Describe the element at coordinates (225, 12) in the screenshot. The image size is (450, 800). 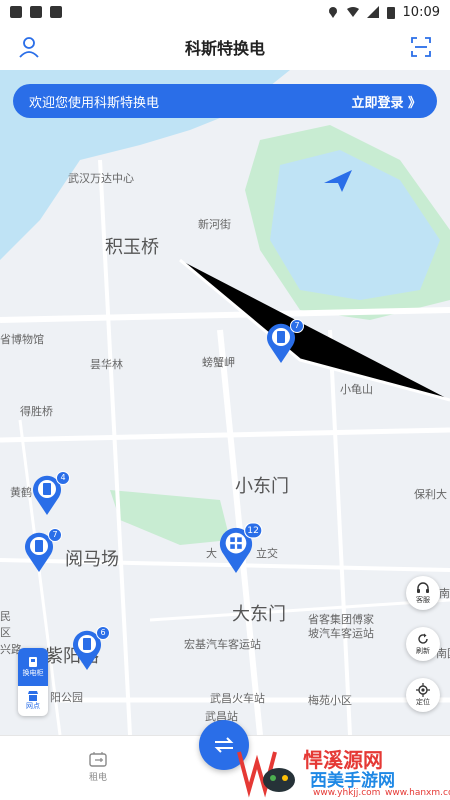
I see `status-bar: 10:09` at that location.